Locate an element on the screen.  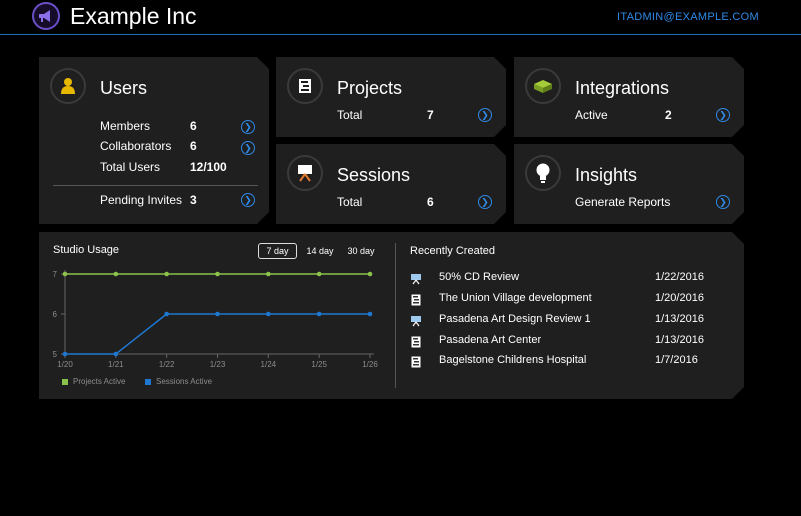
recently-created-title: Recently Created is located at coordinates (452, 251).